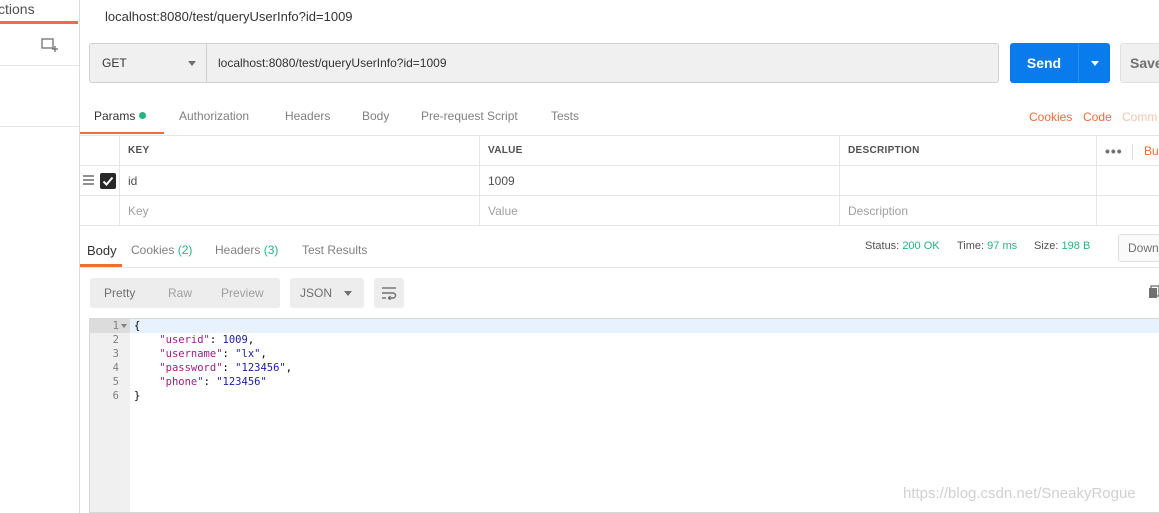 Image resolution: width=1159 pixels, height=513 pixels. What do you see at coordinates (968, 180) in the screenshot?
I see `param-description-field` at bounding box center [968, 180].